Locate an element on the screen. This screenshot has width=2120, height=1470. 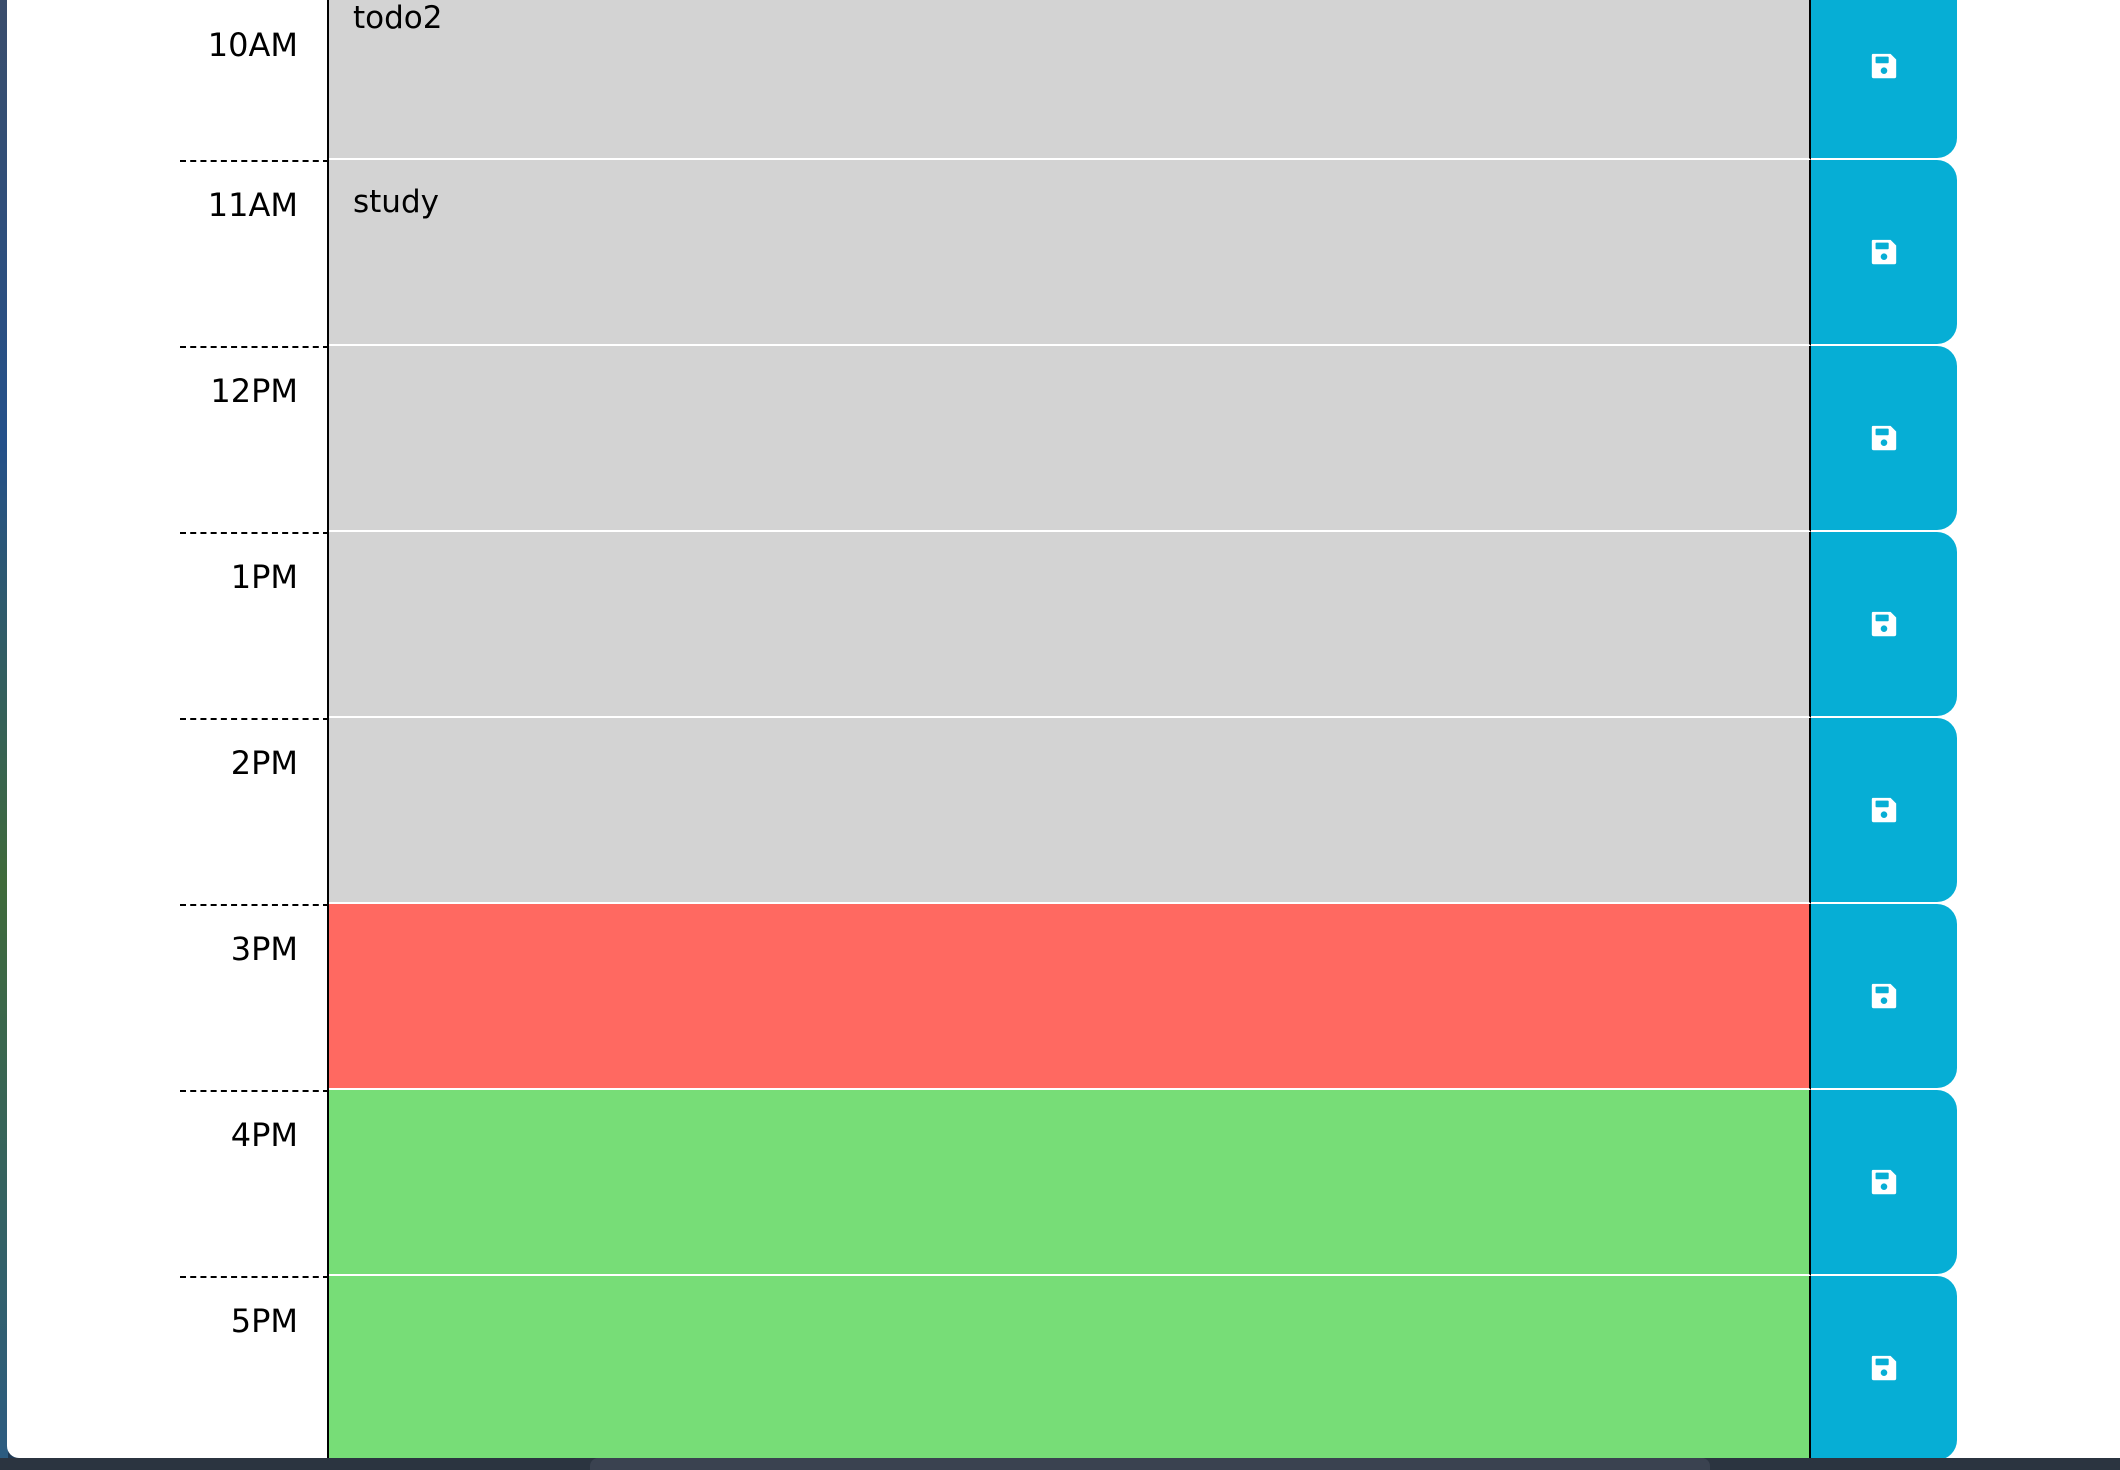
hour-label: 4PM is located at coordinates (254, 1183).